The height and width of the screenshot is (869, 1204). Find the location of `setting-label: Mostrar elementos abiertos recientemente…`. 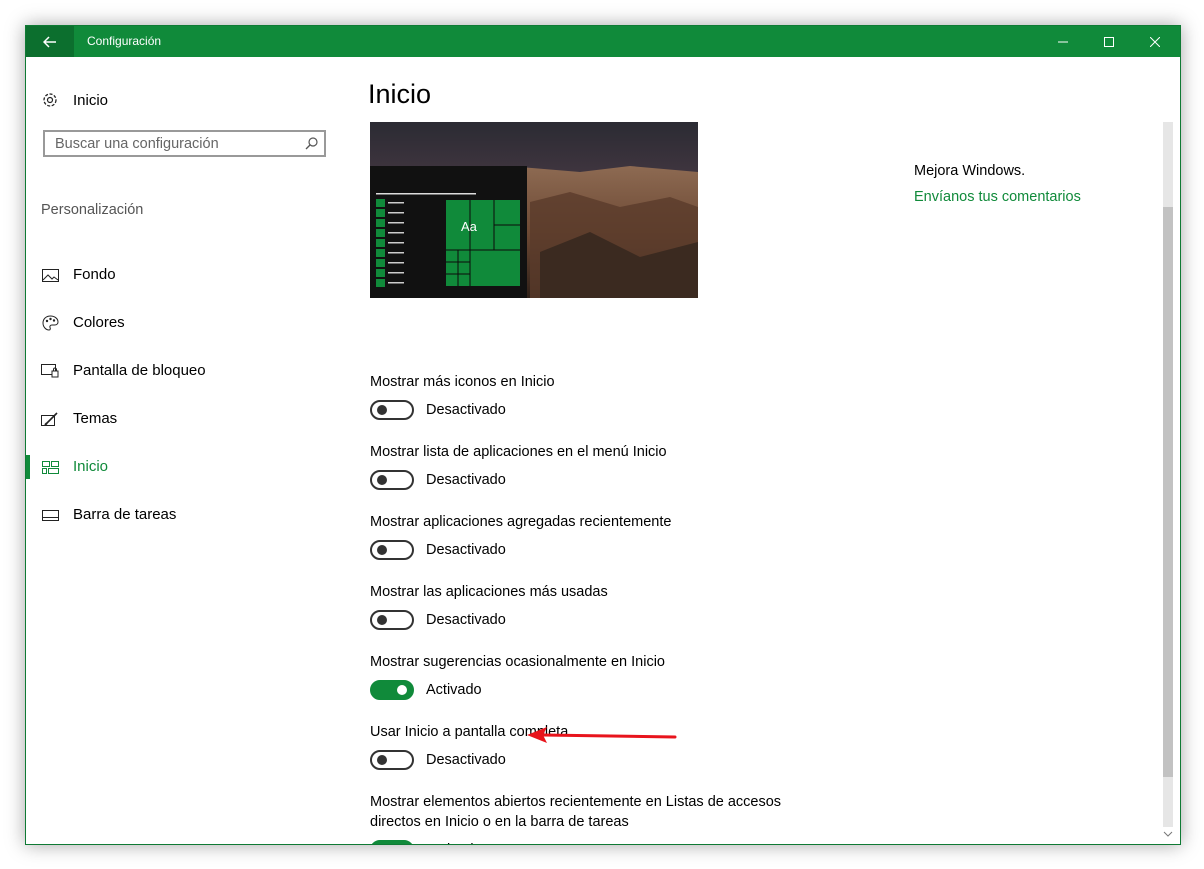

setting-label: Mostrar elementos abiertos recientemente… is located at coordinates (576, 812).